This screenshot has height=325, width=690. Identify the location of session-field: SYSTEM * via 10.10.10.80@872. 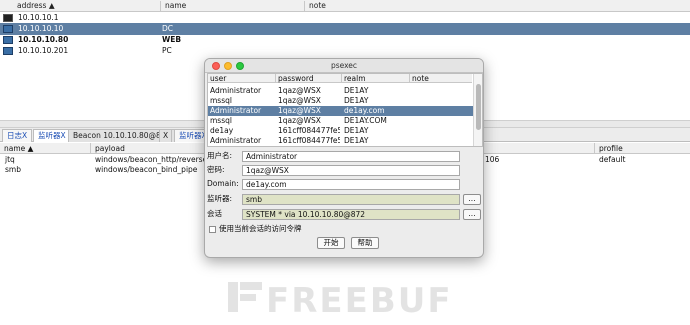
(351, 214).